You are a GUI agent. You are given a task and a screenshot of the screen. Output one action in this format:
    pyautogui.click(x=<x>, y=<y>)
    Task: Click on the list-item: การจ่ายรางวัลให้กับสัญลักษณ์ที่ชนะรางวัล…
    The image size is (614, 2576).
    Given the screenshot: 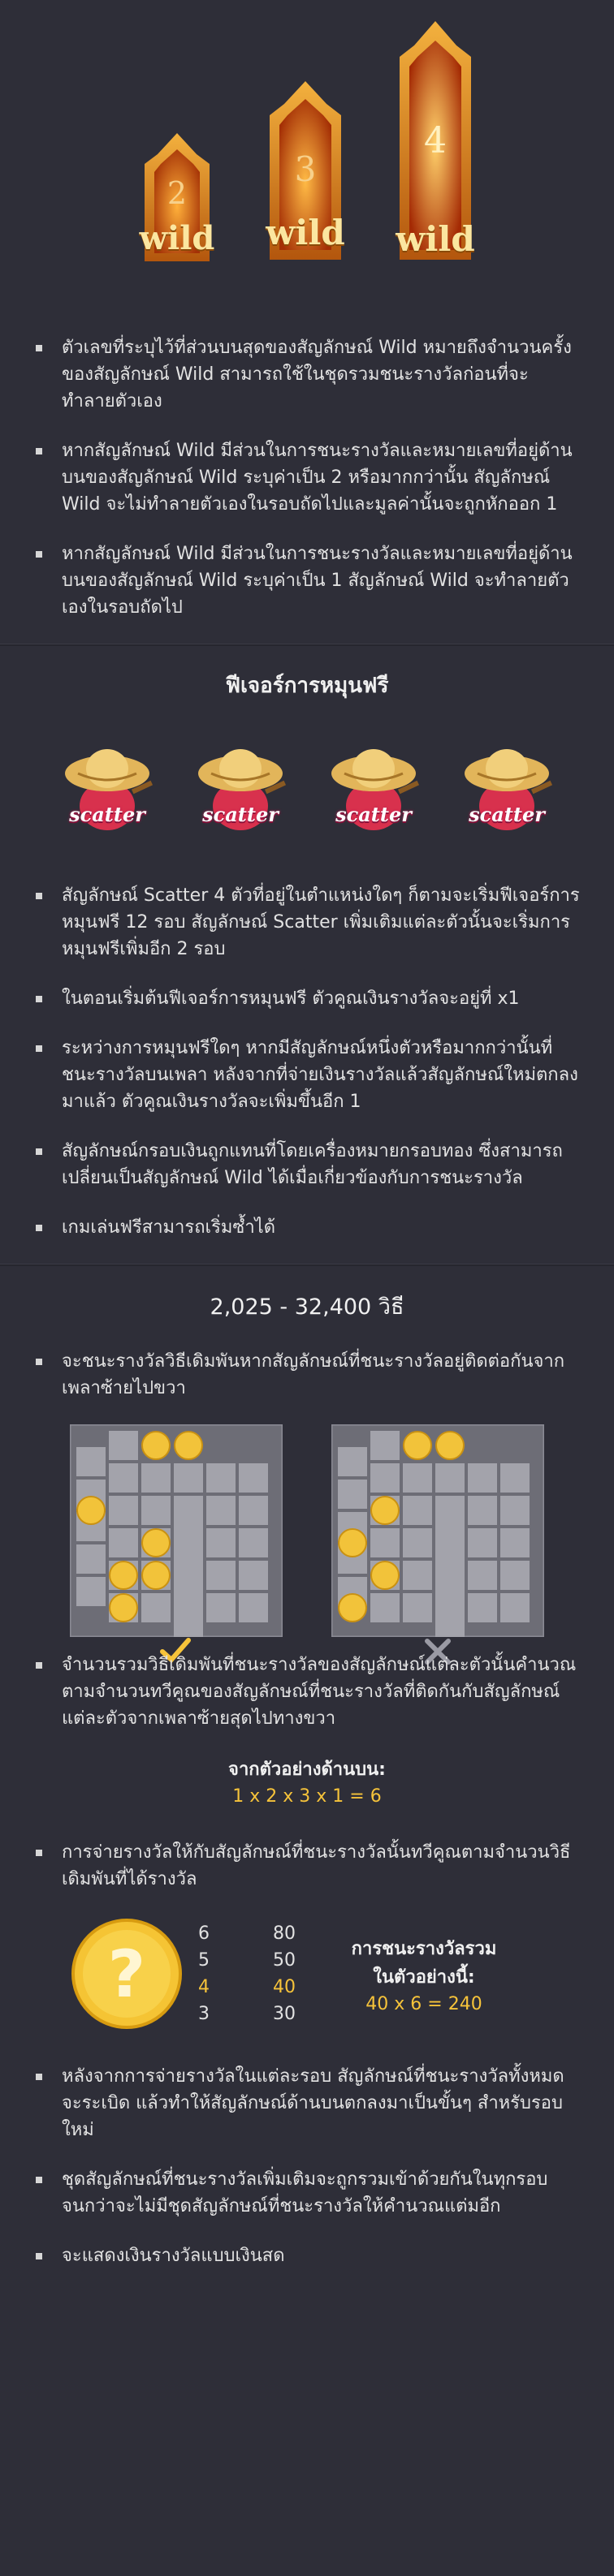 What is the action you would take?
    pyautogui.click(x=307, y=1866)
    